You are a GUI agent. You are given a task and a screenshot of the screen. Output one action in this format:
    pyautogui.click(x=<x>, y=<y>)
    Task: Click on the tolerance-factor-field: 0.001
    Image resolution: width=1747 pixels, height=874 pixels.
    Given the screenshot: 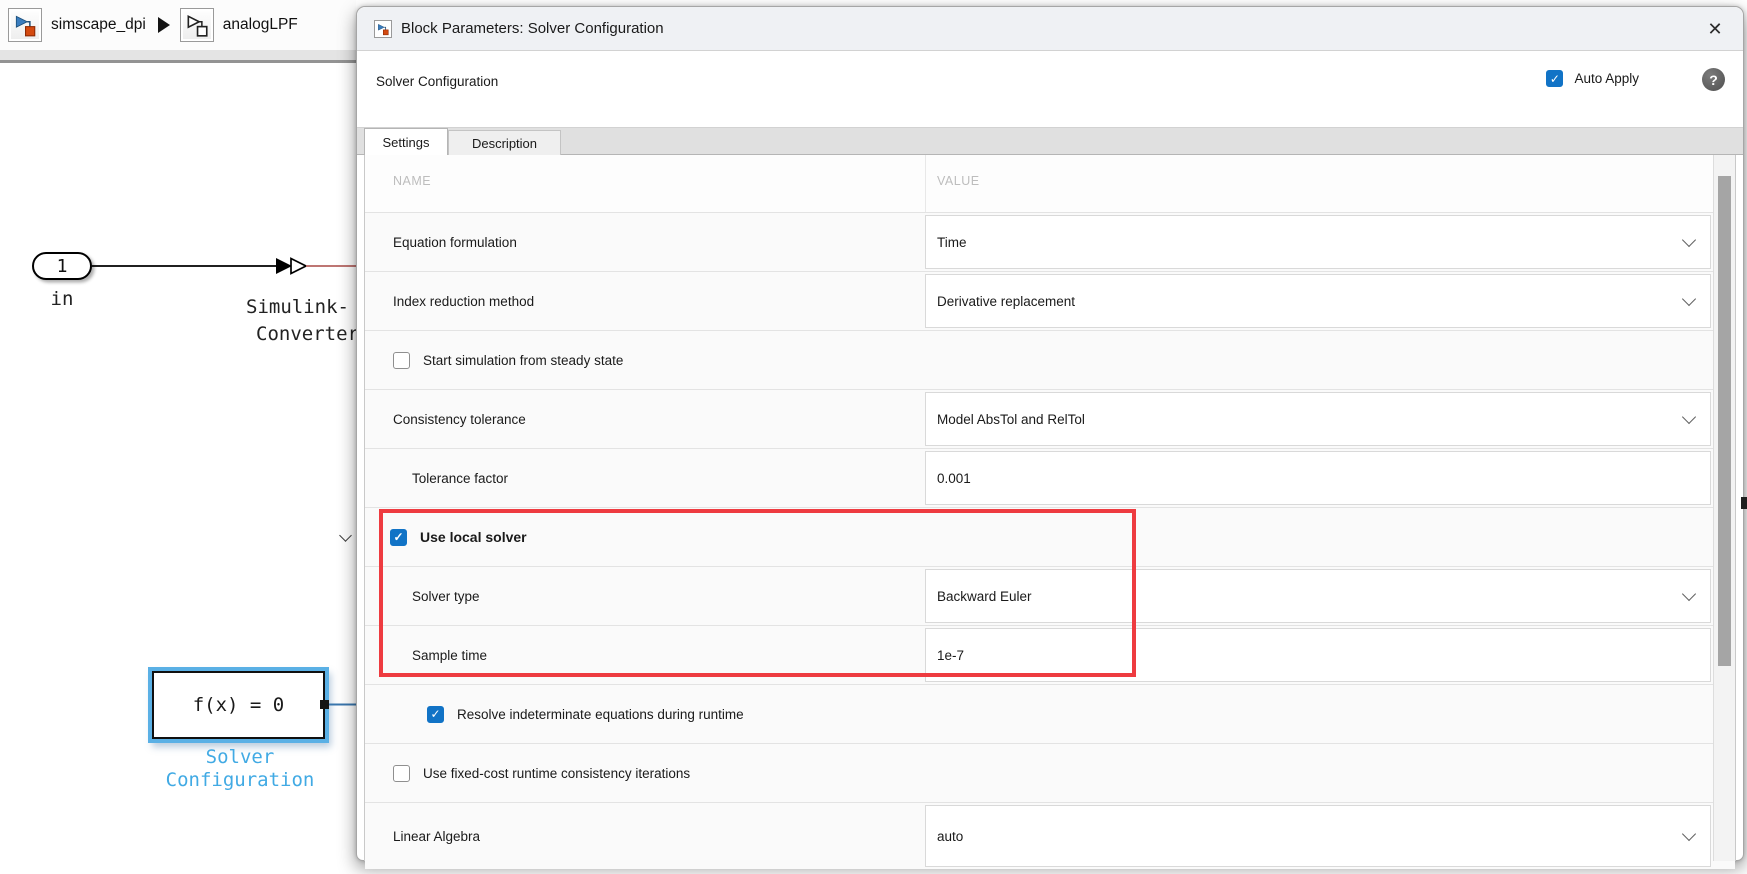 What is the action you would take?
    pyautogui.click(x=1318, y=478)
    